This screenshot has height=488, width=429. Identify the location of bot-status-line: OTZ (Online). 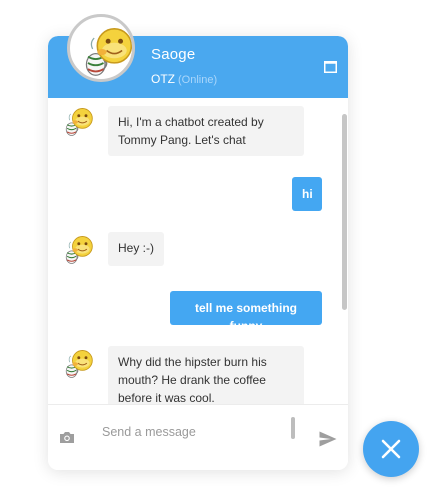
(184, 79).